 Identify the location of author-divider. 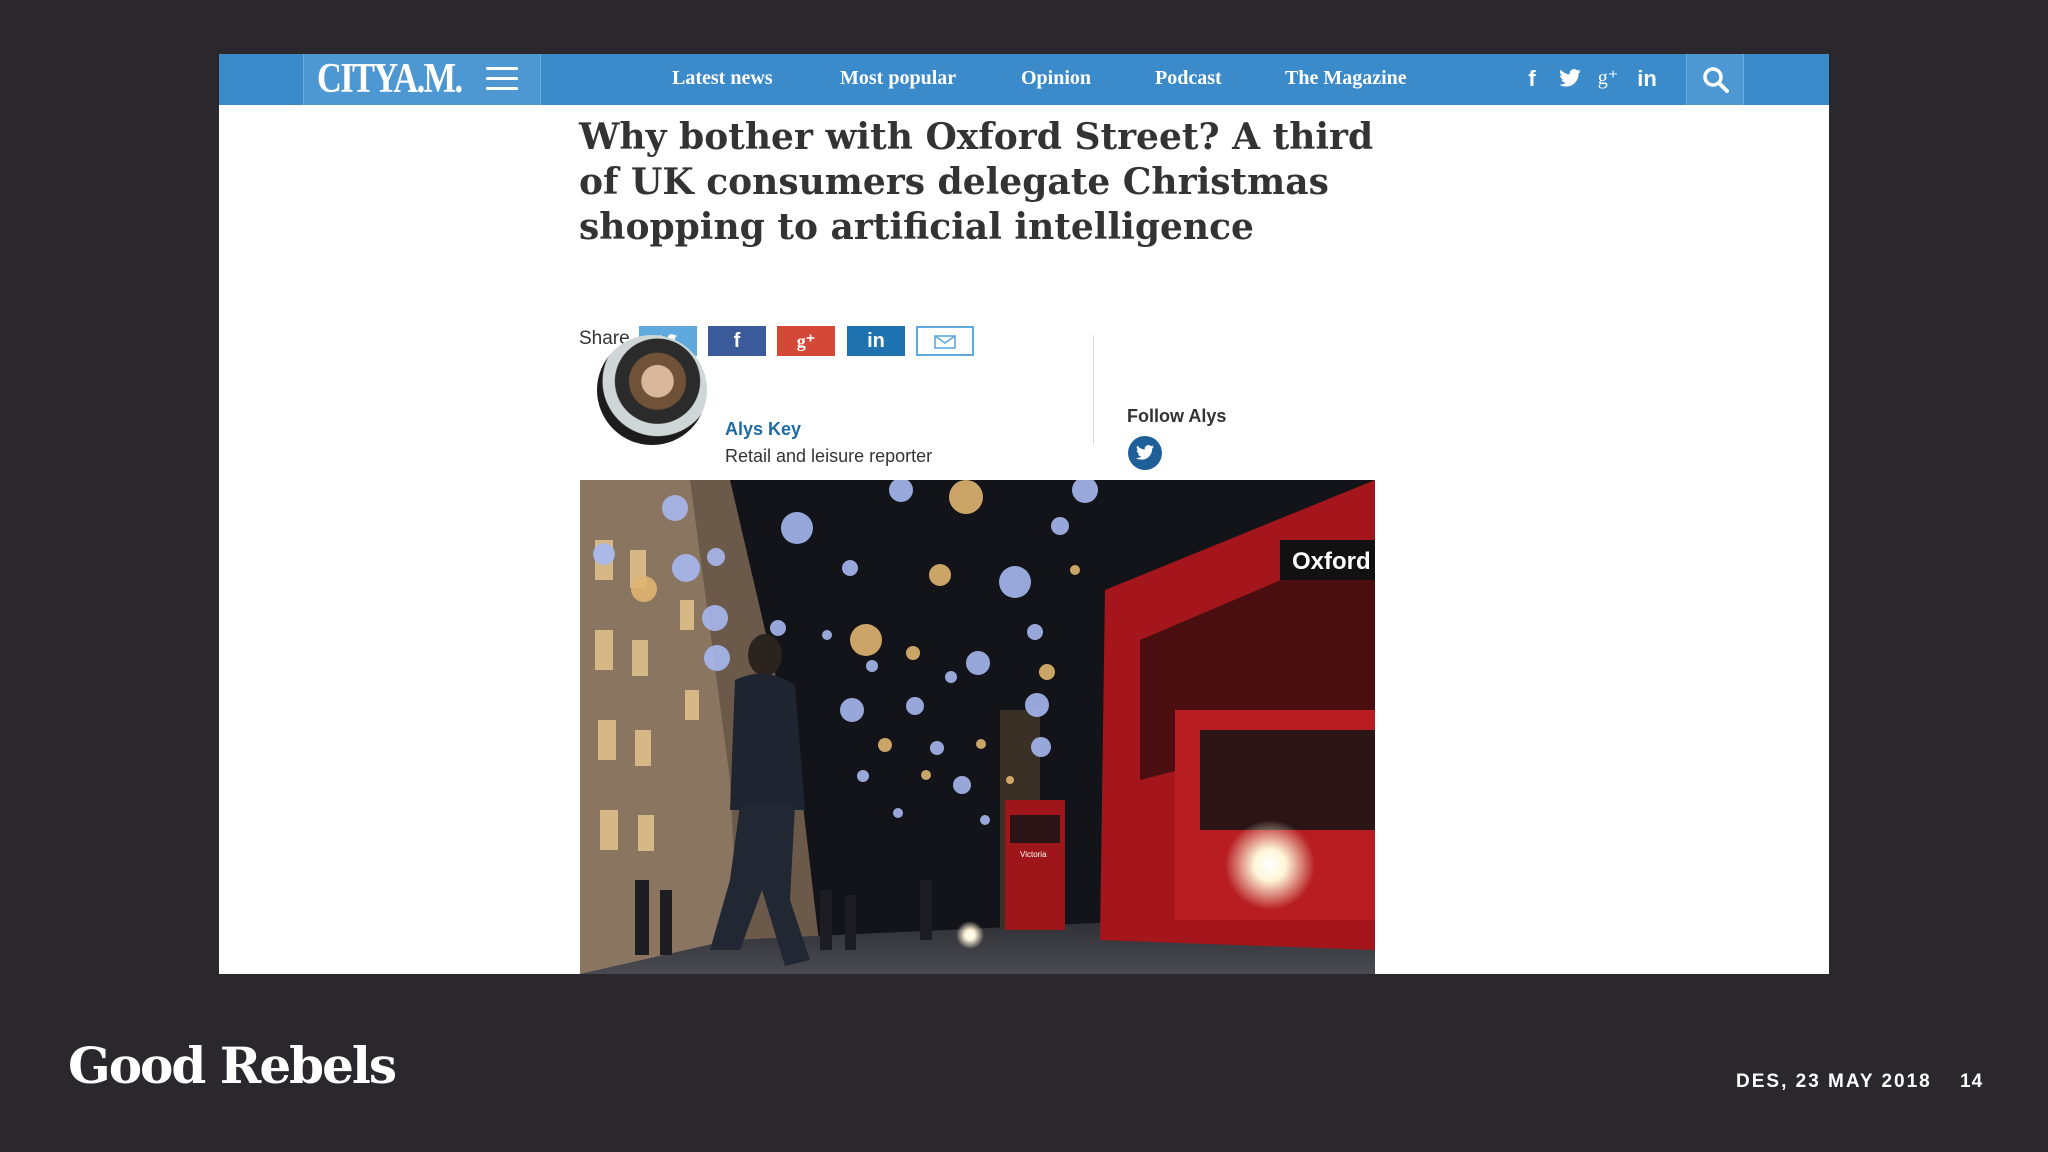
(1093, 390).